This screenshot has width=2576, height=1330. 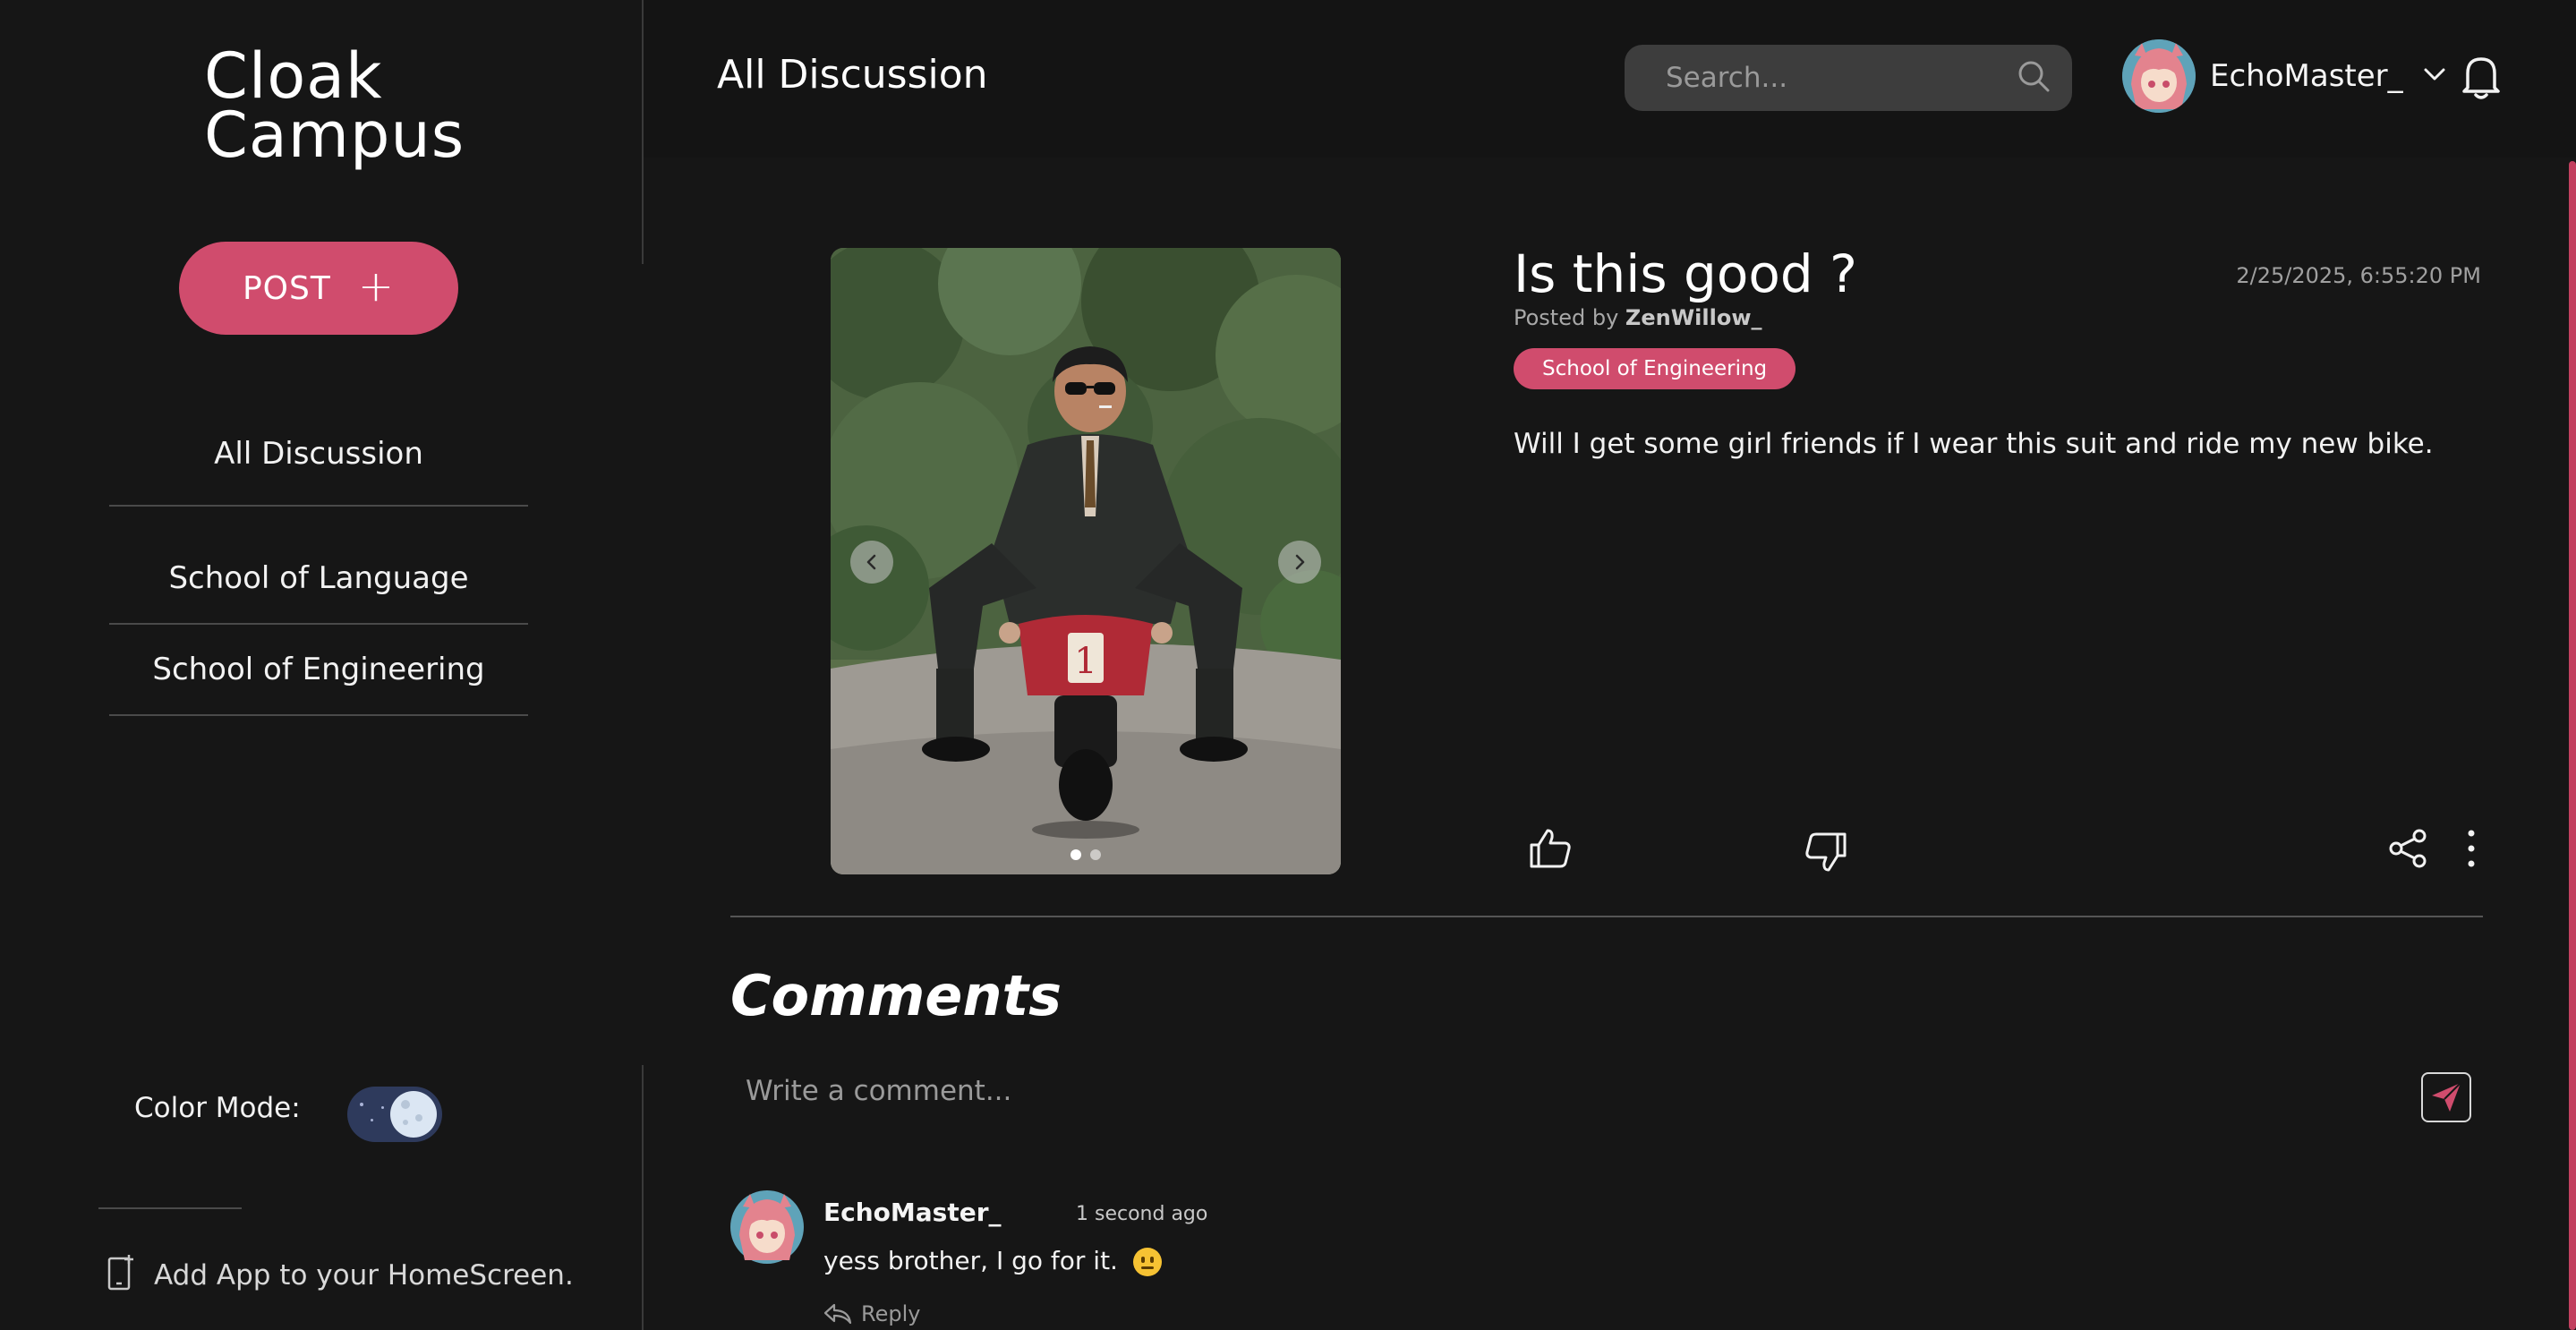 I want to click on app-logo: Cloak Campus, so click(x=347, y=106).